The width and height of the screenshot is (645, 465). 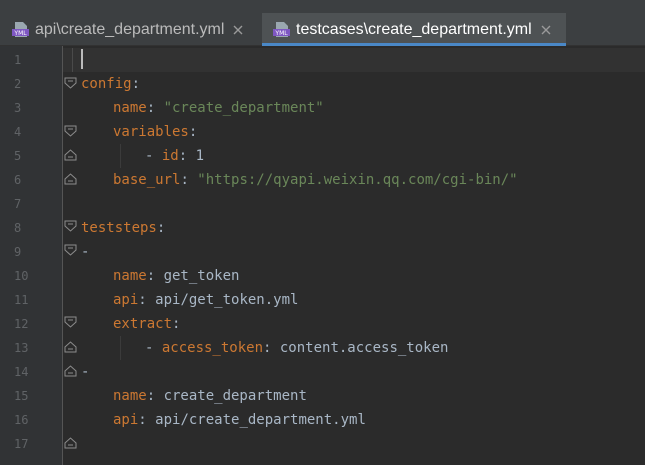 I want to click on line-number: 10, so click(x=21, y=276).